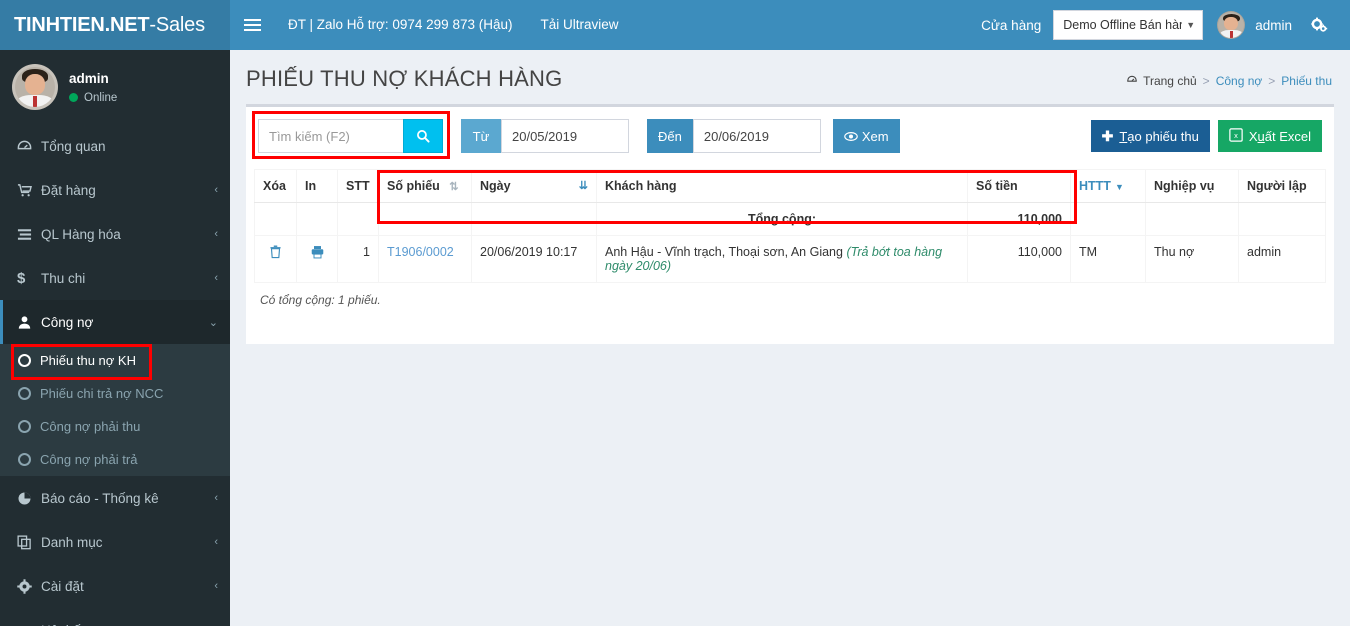 The image size is (1350, 626). I want to click on row-httt: TM, so click(1108, 259).